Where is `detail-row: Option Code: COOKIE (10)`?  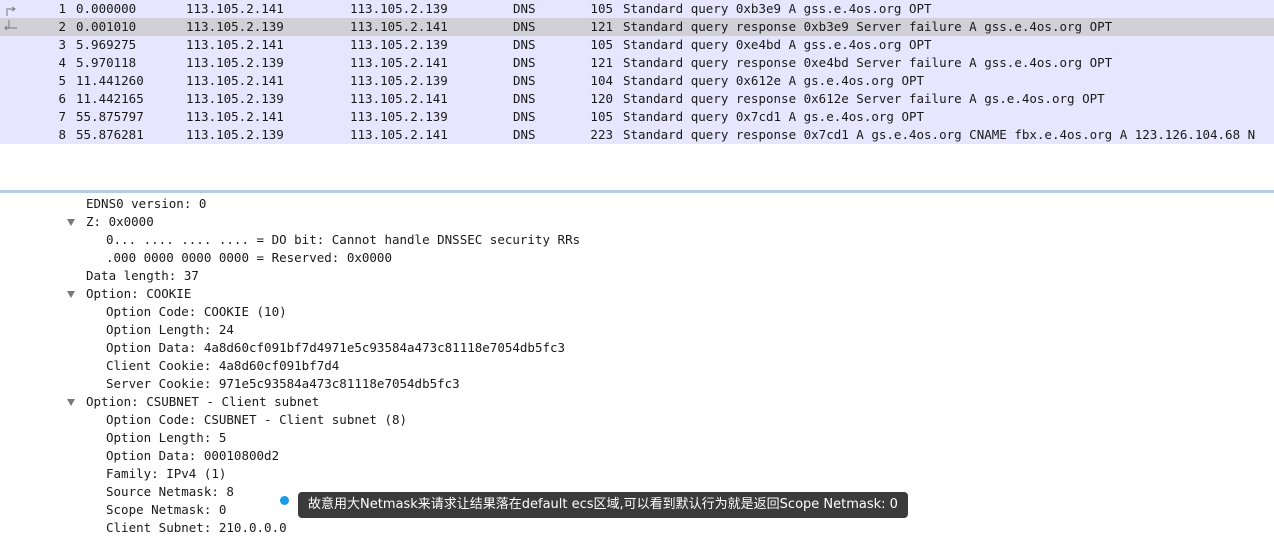 detail-row: Option Code: COOKIE (10) is located at coordinates (196, 312).